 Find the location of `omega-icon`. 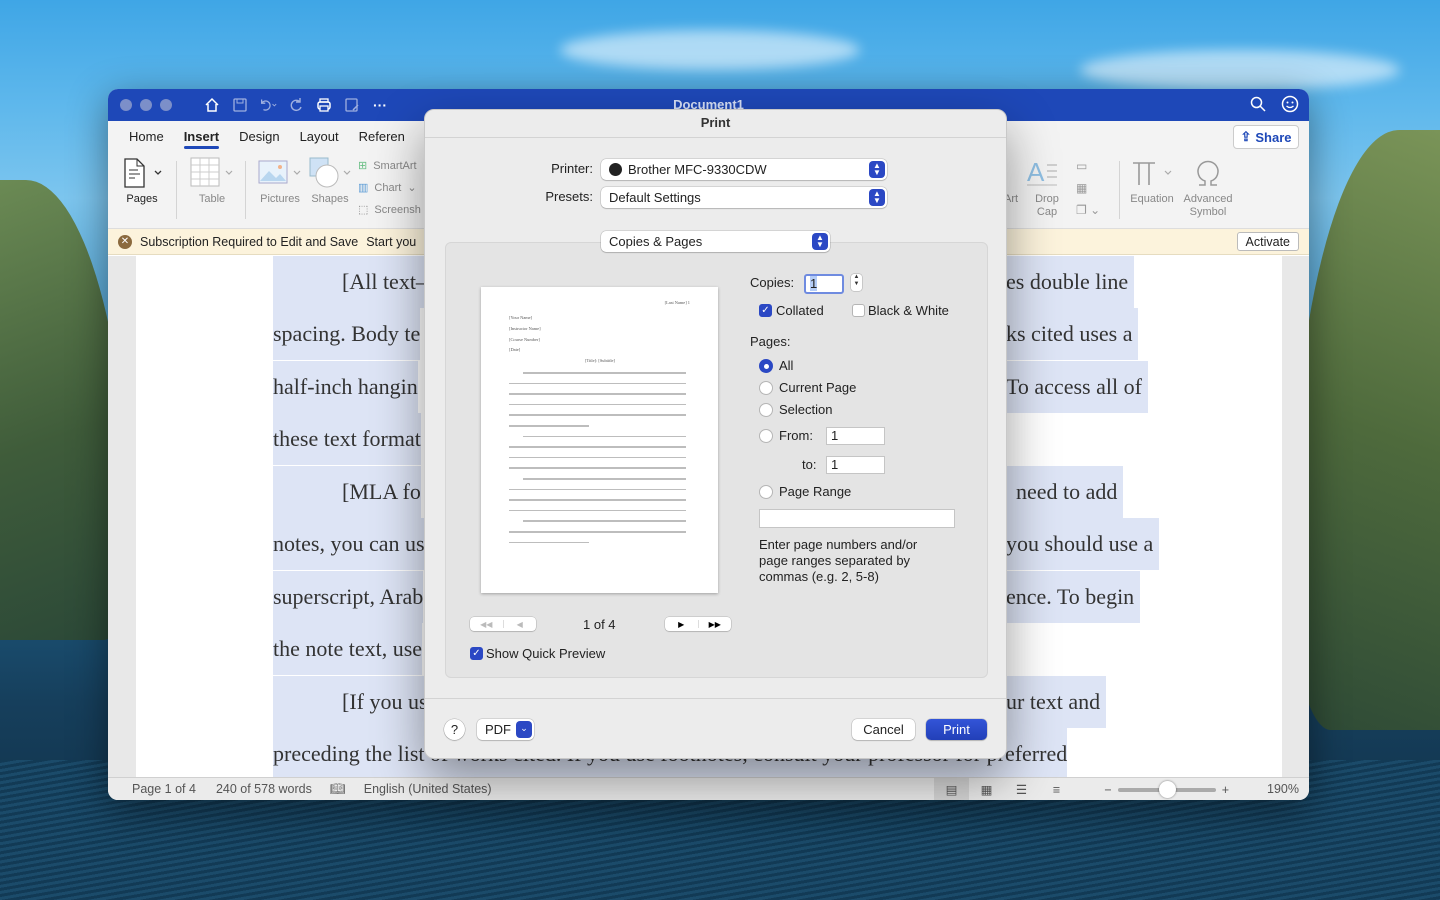

omega-icon is located at coordinates (1208, 173).